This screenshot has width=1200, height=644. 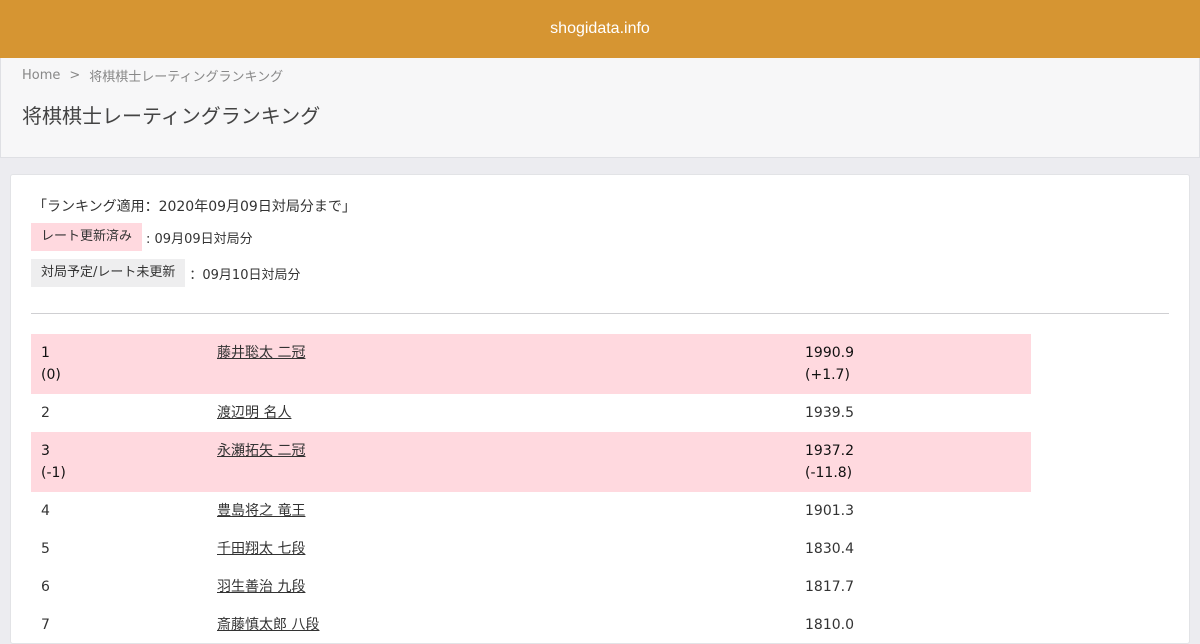 I want to click on player-name-link: 豊島将之 竜王, so click(x=261, y=511).